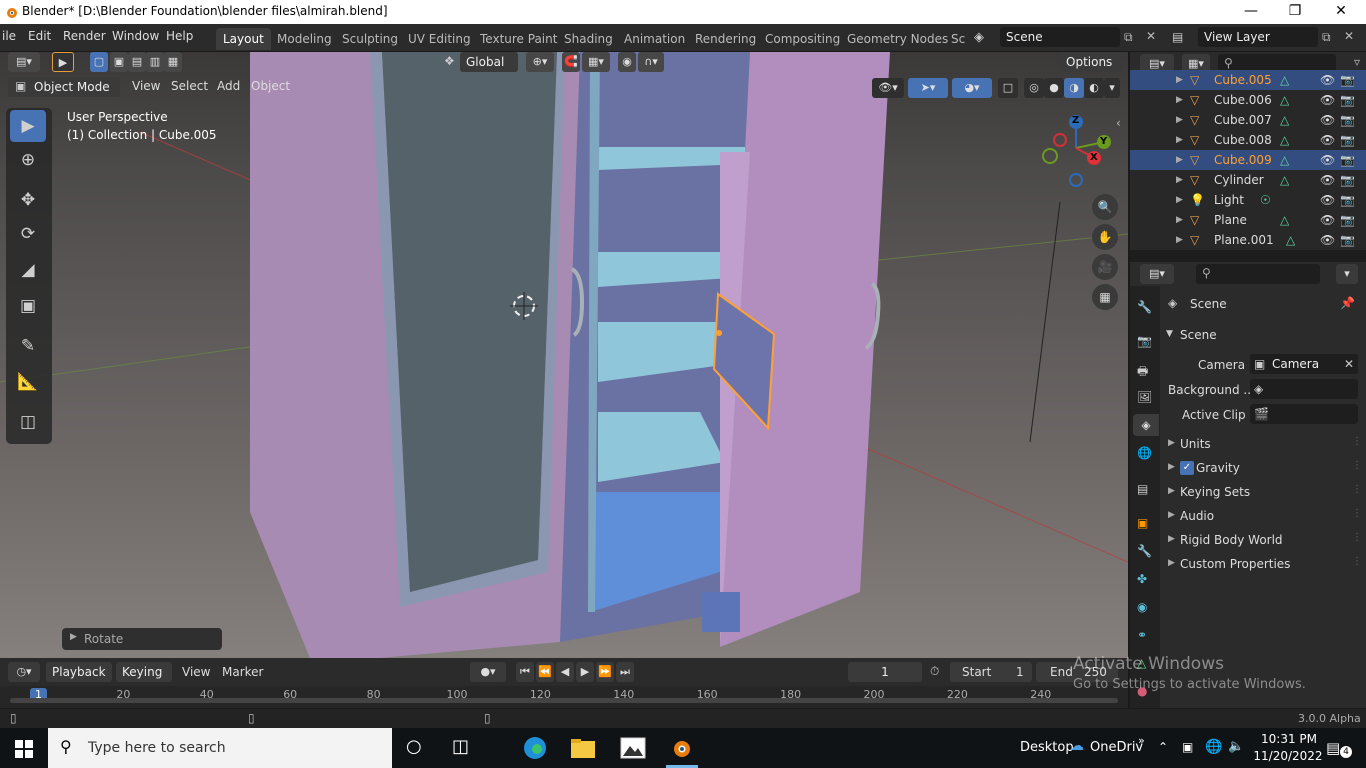 This screenshot has height=768, width=1366. Describe the element at coordinates (28, 382) in the screenshot. I see `measure-tool-icon: 📐` at that location.